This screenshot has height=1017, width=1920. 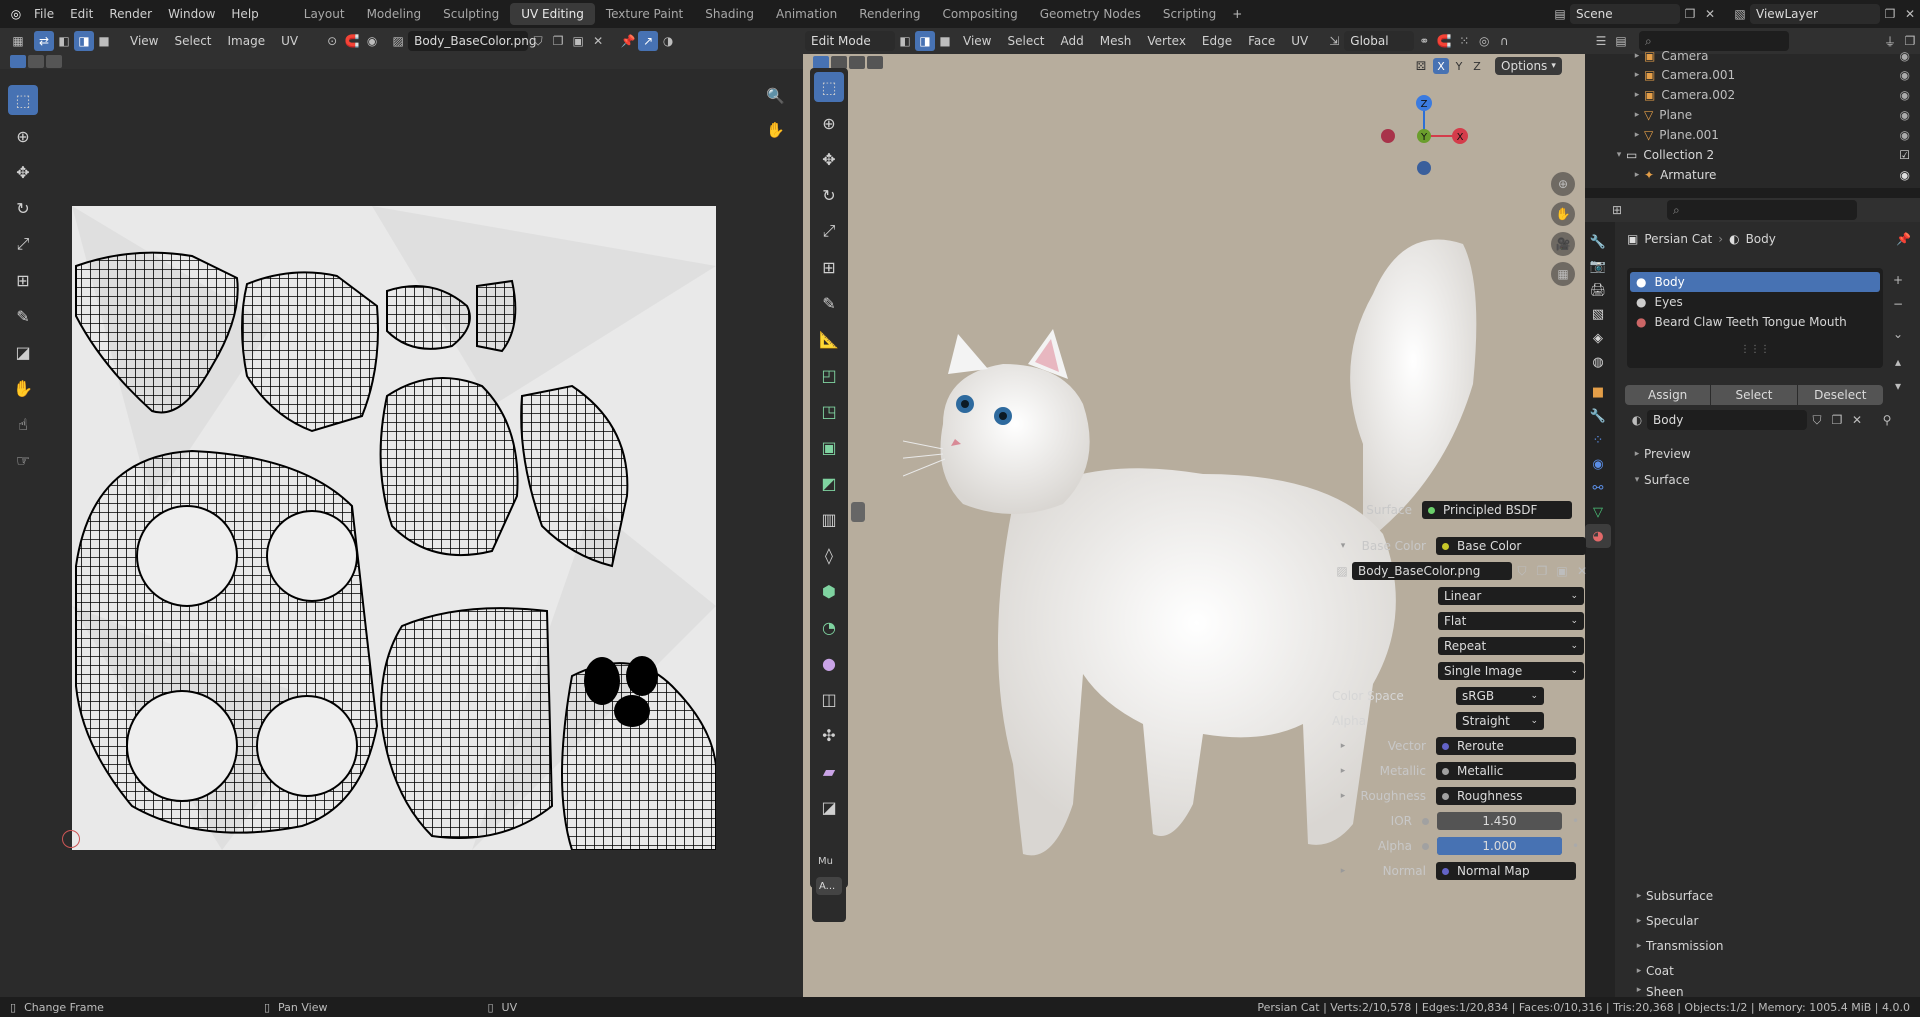 What do you see at coordinates (23, 316) in the screenshot?
I see `annotate-tool-icon: ✎` at bounding box center [23, 316].